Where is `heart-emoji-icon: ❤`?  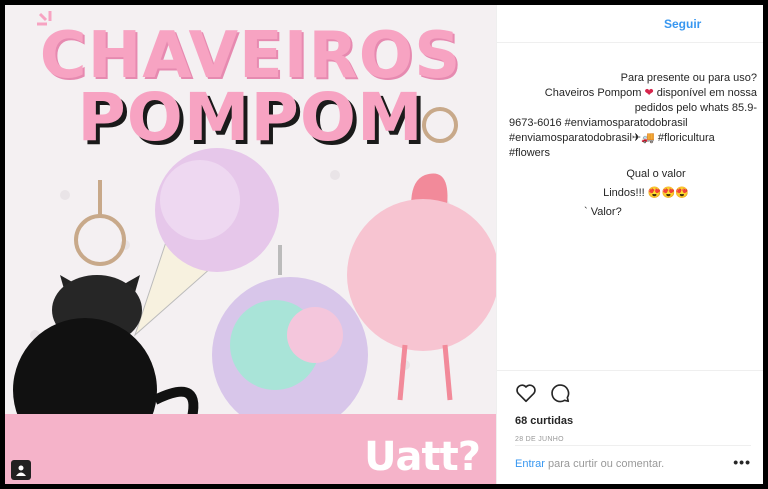
heart-emoji-icon: ❤ is located at coordinates (649, 93).